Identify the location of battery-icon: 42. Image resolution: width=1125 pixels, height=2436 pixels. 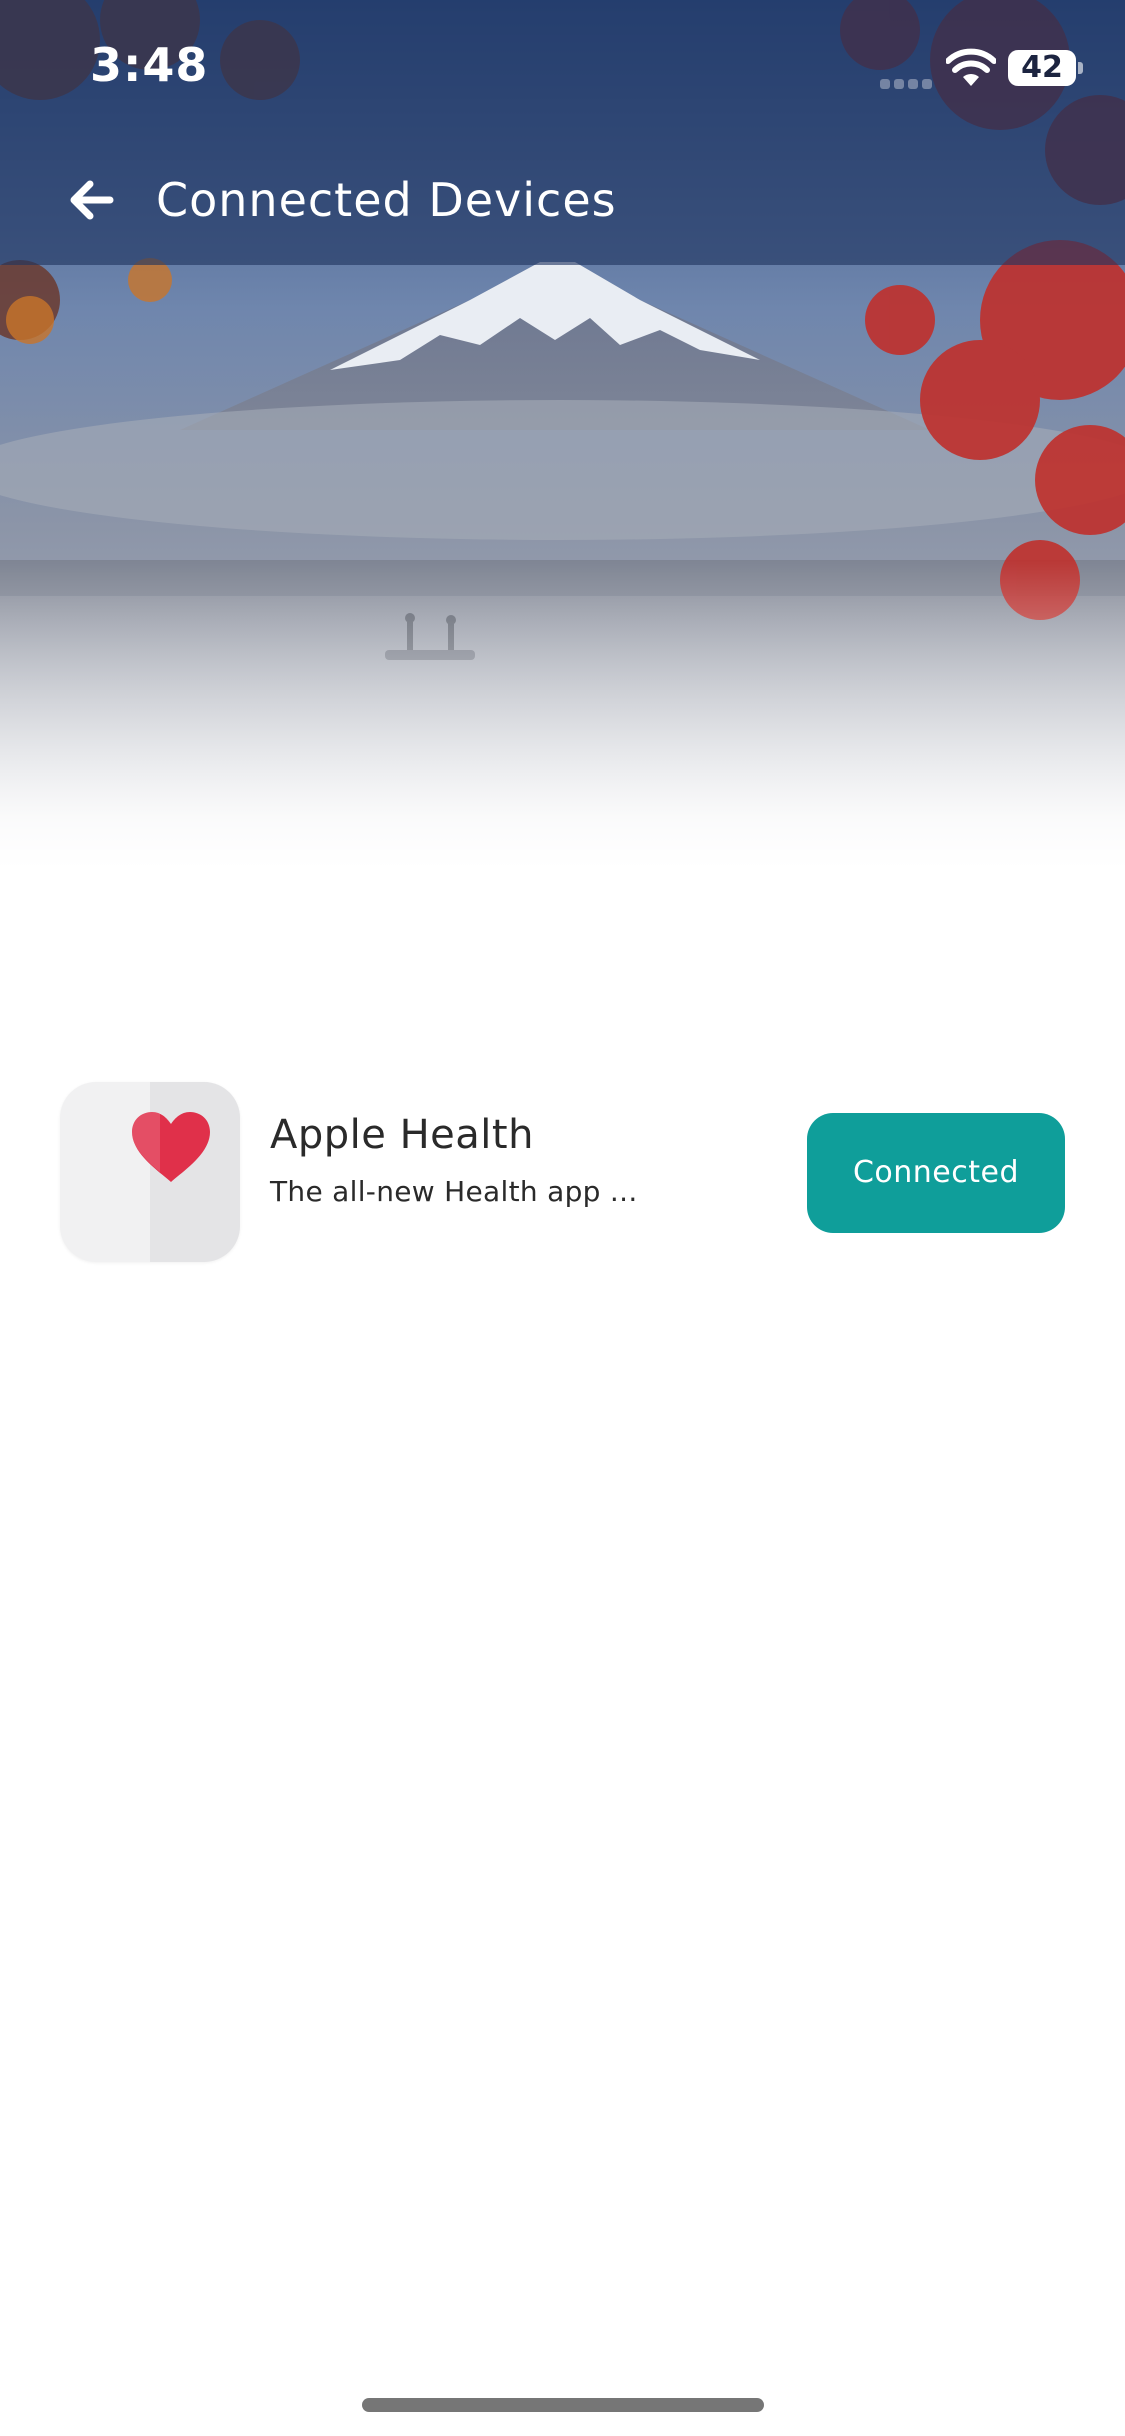
(1042, 68).